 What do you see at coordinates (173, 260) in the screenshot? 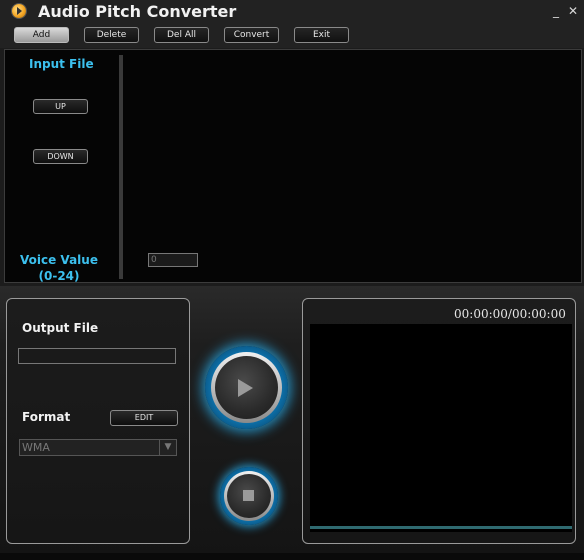
I see `voice-value-input: 0` at bounding box center [173, 260].